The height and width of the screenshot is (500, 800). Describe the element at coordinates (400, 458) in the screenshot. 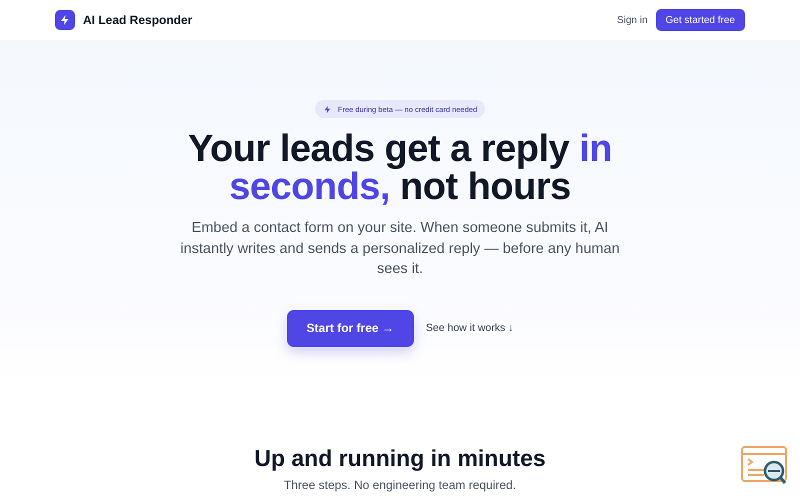

I see `section-title: Up and running in minutes` at that location.